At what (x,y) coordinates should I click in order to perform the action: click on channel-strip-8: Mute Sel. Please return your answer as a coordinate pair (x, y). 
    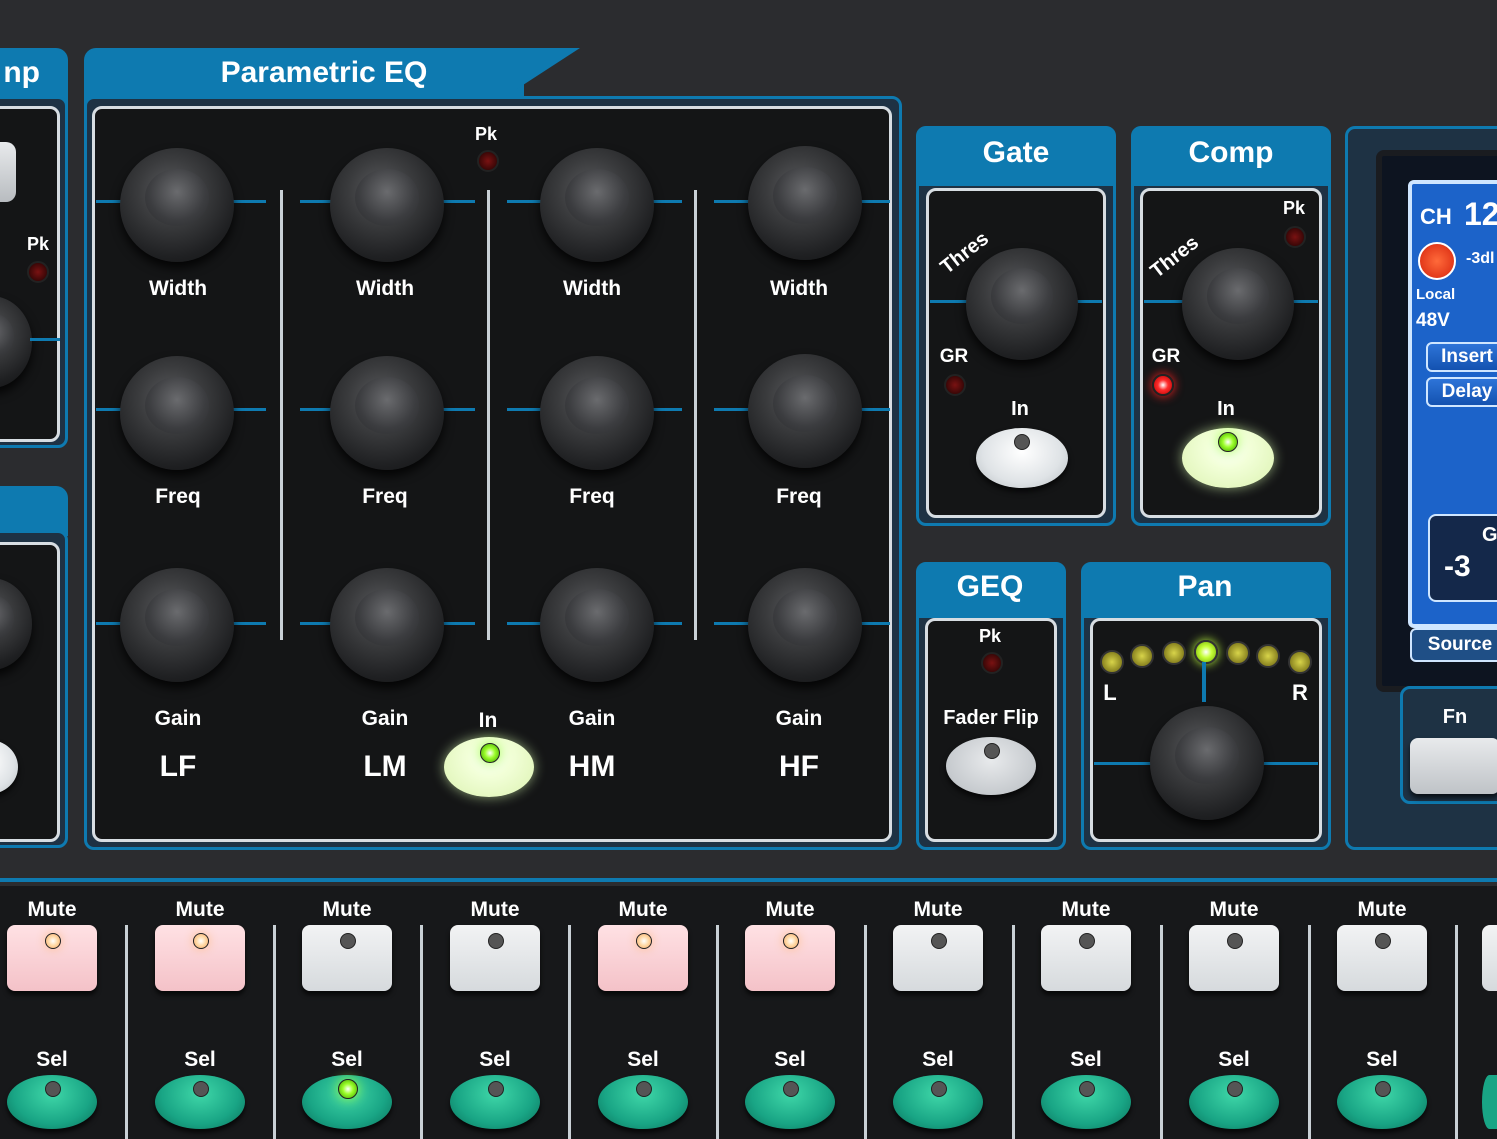
    Looking at the image, I should click on (1086, 1013).